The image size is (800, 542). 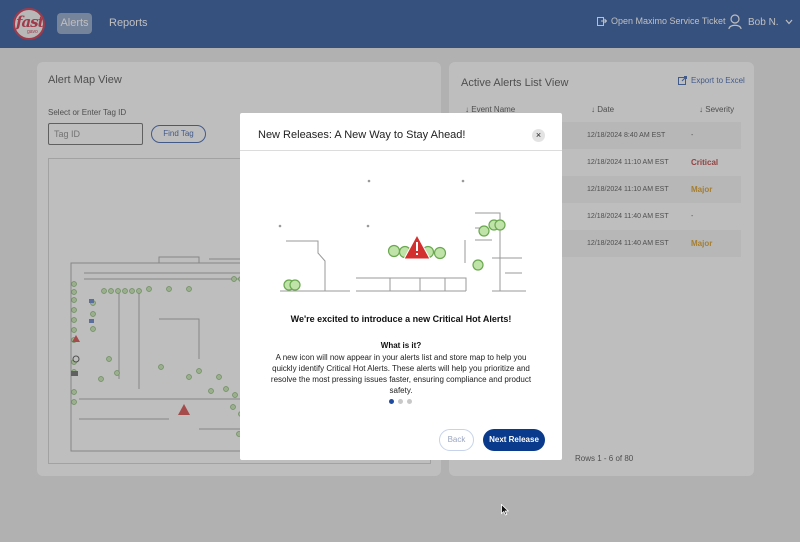 What do you see at coordinates (505, 510) in the screenshot?
I see `mouse-cursor-icon` at bounding box center [505, 510].